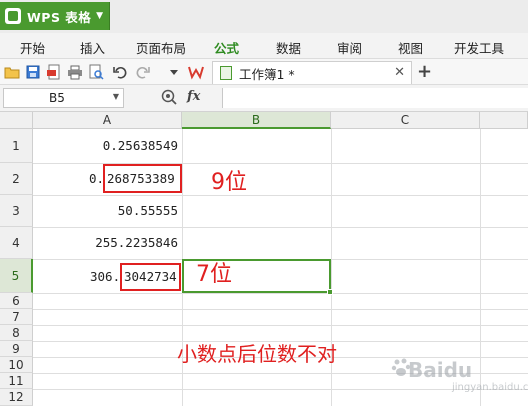 This screenshot has height=406, width=528. I want to click on row-header-12: 12, so click(16, 397).